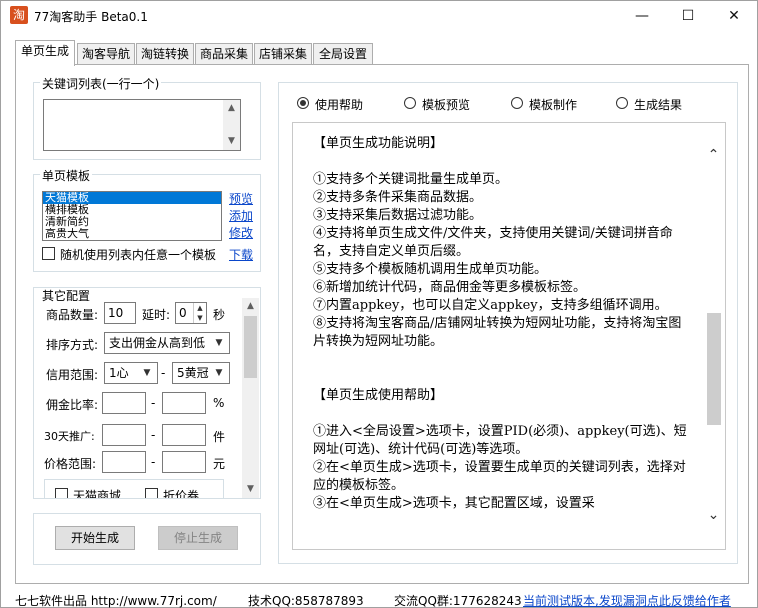  Describe the element at coordinates (72, 315) in the screenshot. I see `count-label: 商品数量:` at that location.